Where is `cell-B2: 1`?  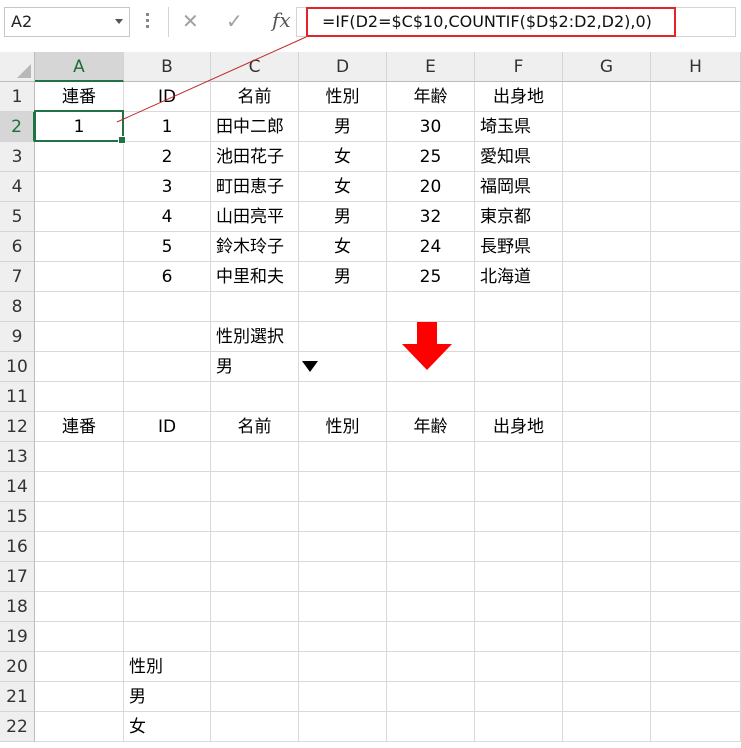 cell-B2: 1 is located at coordinates (167, 127).